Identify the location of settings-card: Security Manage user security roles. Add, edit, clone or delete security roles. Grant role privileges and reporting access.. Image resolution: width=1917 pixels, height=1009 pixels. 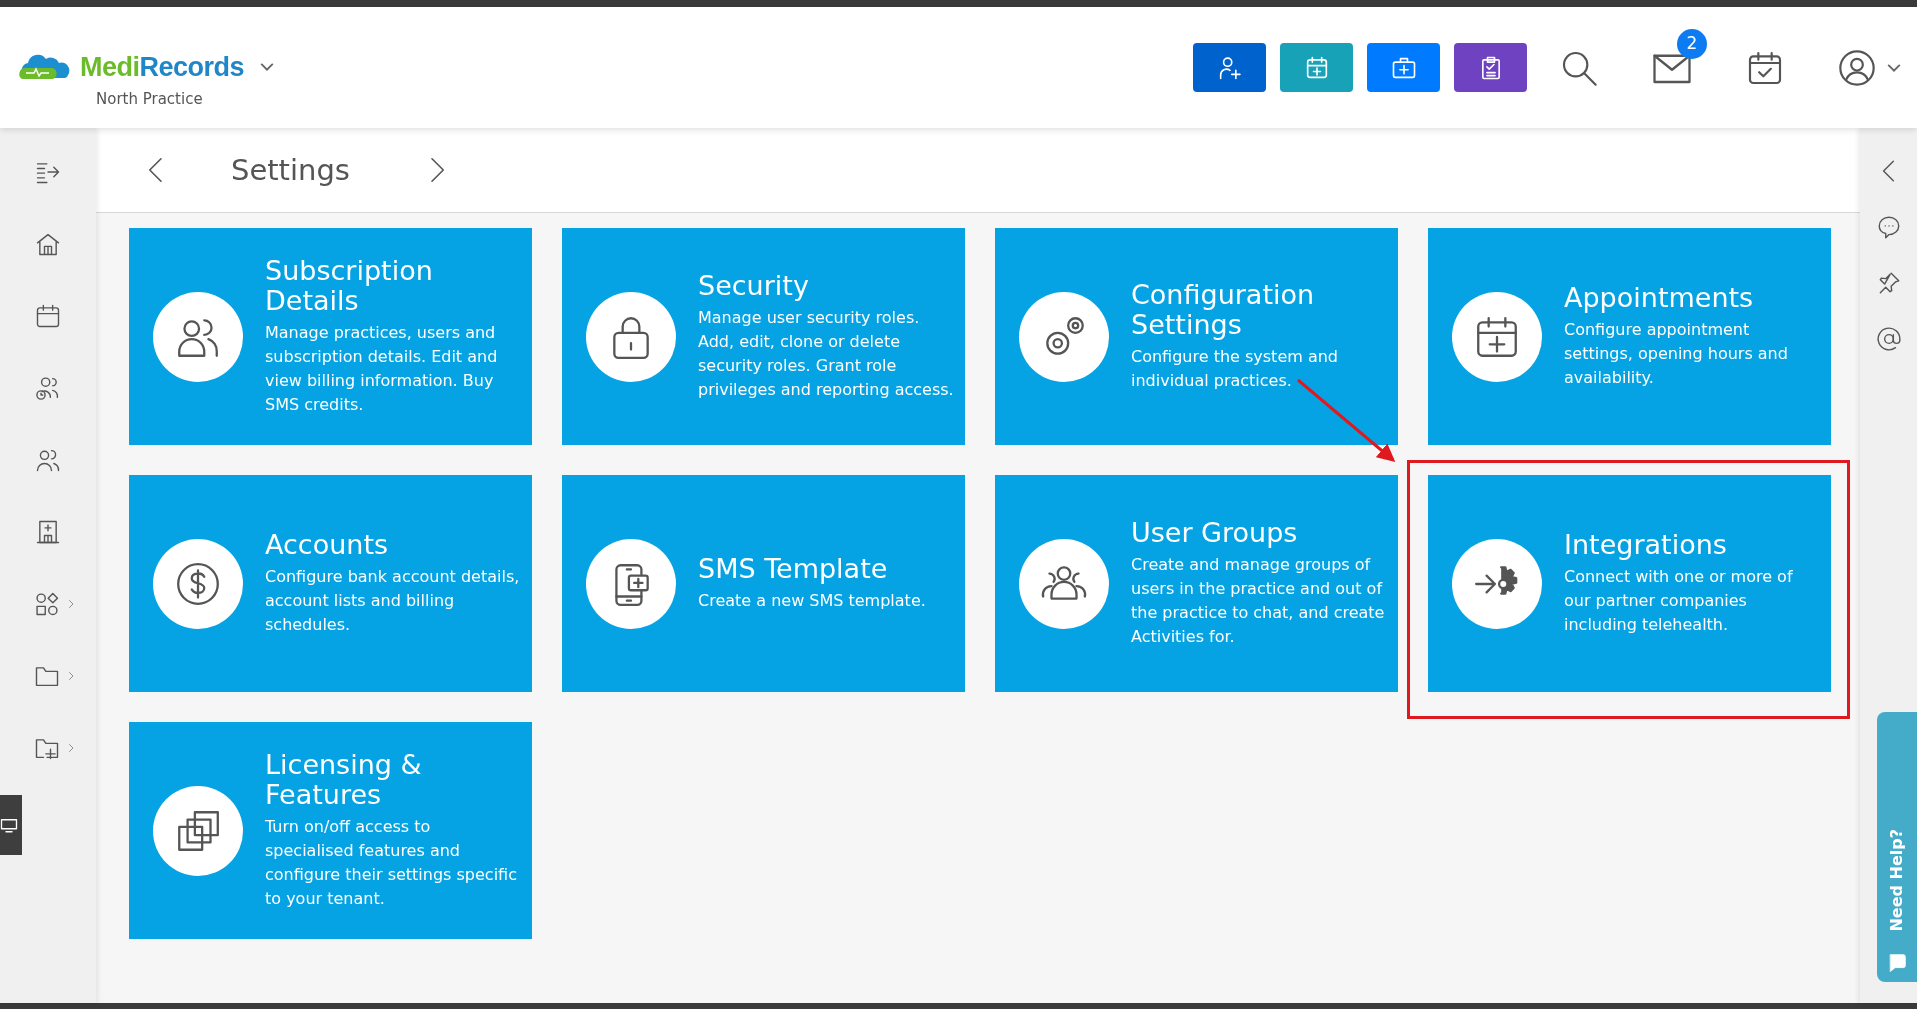
(763, 336).